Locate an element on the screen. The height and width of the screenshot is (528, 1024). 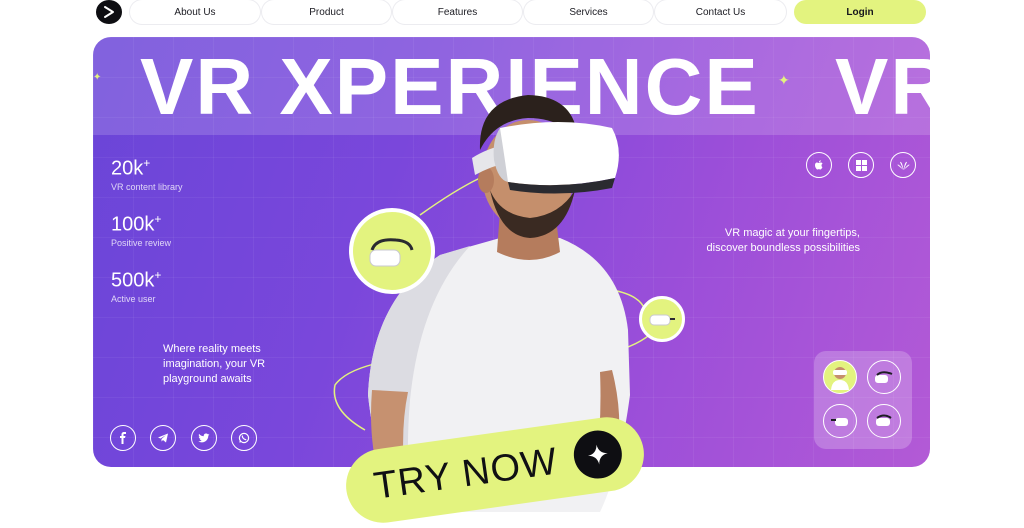
arrow-logo-icon is located at coordinates (109, 12).